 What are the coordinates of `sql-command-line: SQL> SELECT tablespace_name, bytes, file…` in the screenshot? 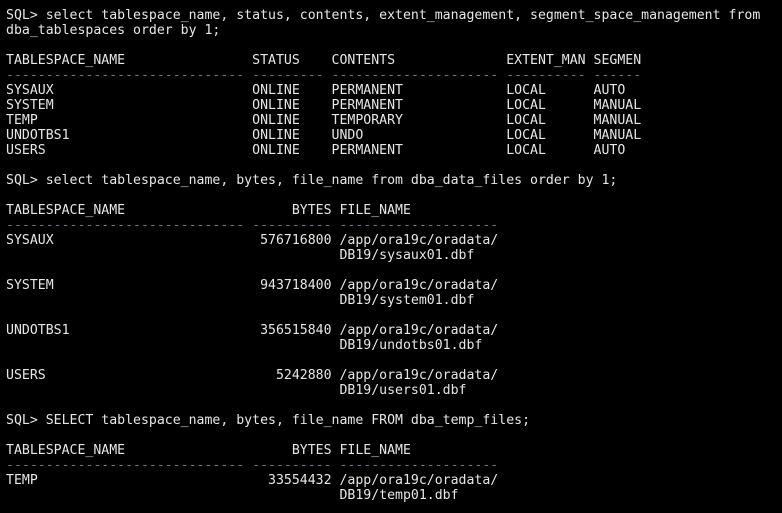 It's located at (268, 420).